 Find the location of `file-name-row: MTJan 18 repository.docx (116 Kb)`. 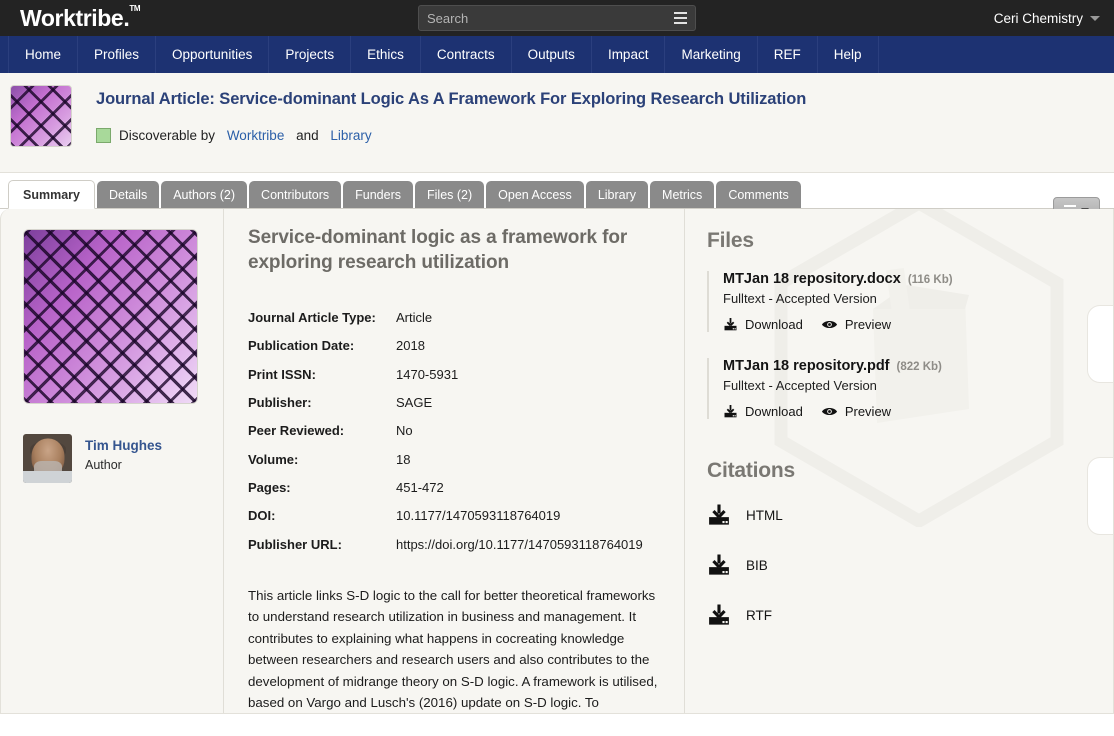

file-name-row: MTJan 18 repository.docx (116 Kb) is located at coordinates (908, 279).